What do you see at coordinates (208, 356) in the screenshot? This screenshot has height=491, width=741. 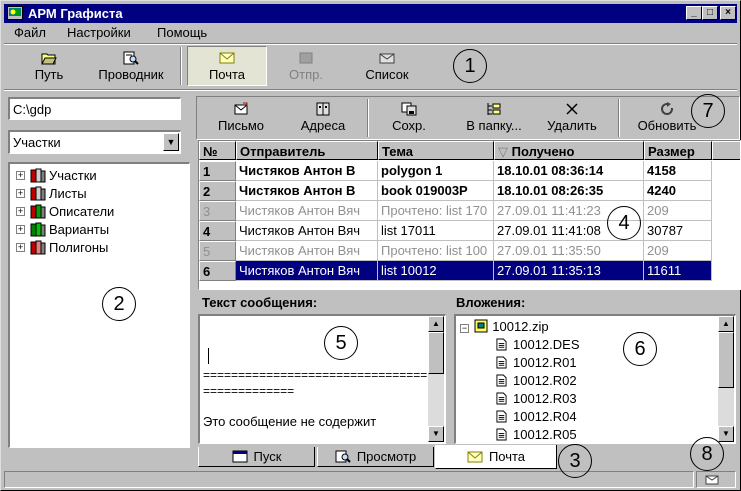 I see `text-cursor` at bounding box center [208, 356].